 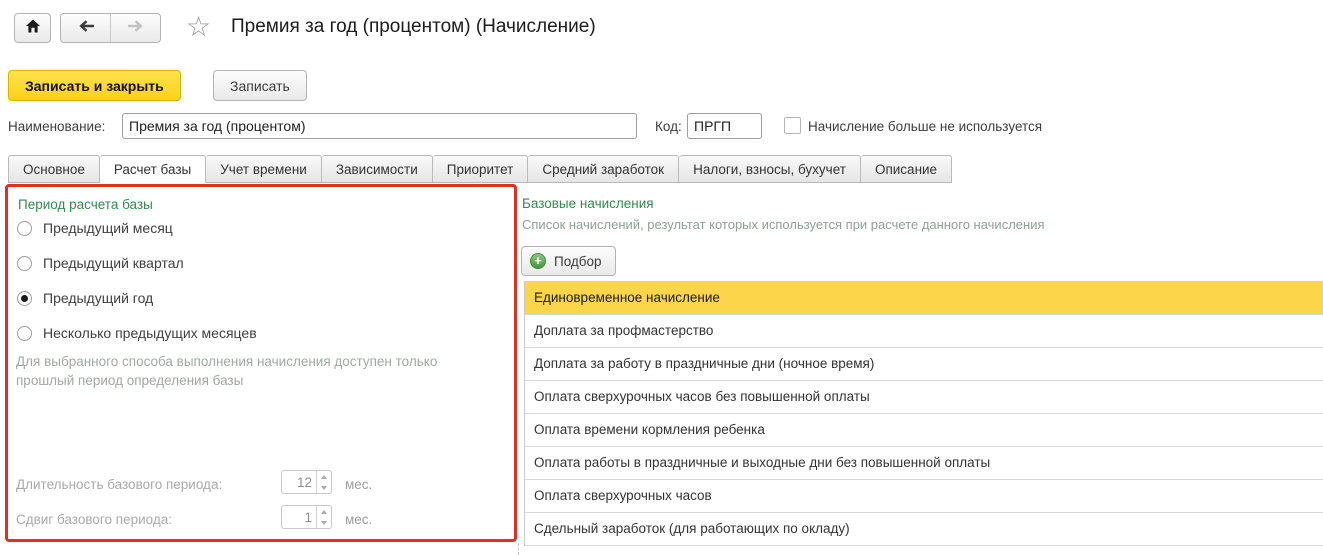 I want to click on tab-raschet-bazy: Расчет базы, so click(x=153, y=169).